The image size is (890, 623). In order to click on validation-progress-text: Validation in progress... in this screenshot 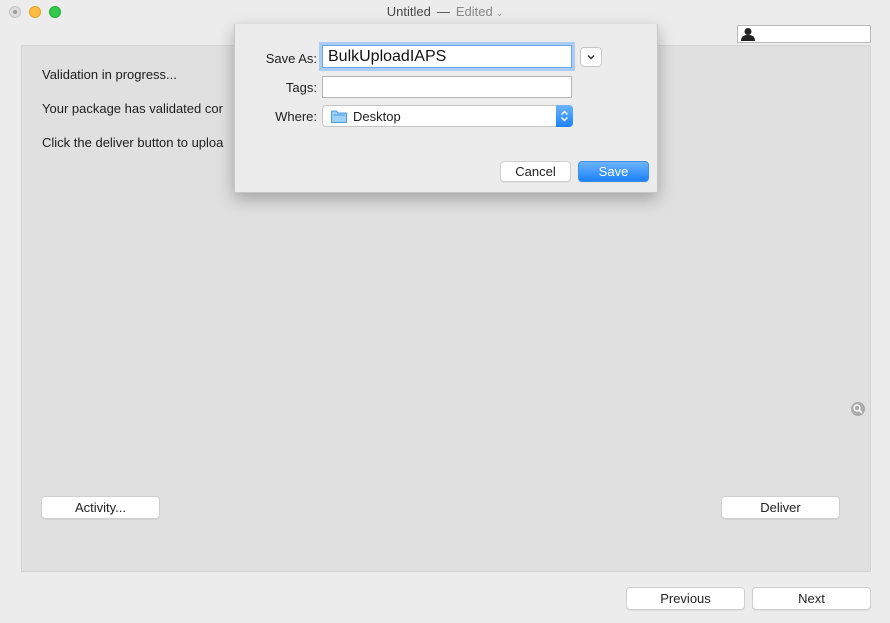, I will do `click(109, 74)`.